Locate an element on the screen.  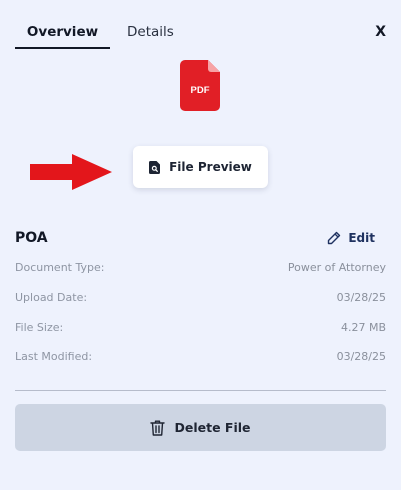
pdf-file-icon: PDF is located at coordinates (200, 85).